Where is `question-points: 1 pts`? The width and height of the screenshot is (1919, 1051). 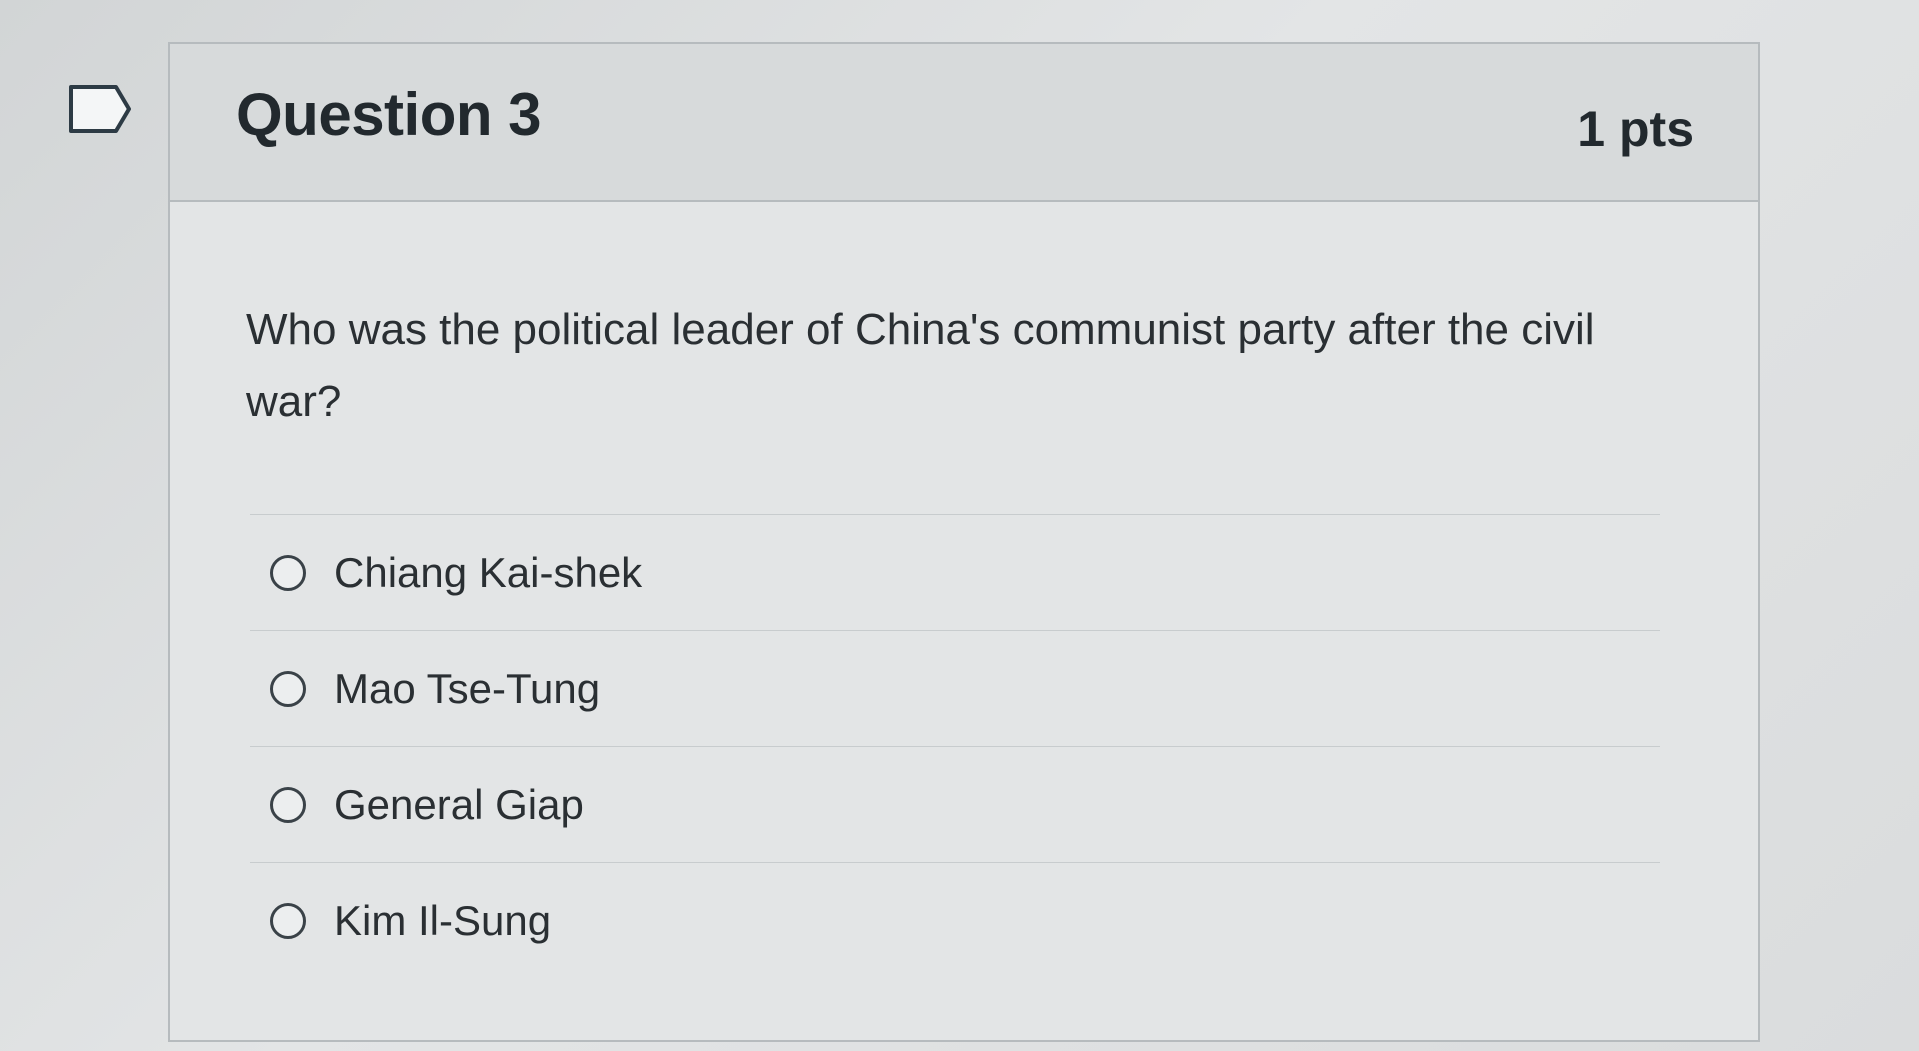
question-points: 1 pts is located at coordinates (1635, 129).